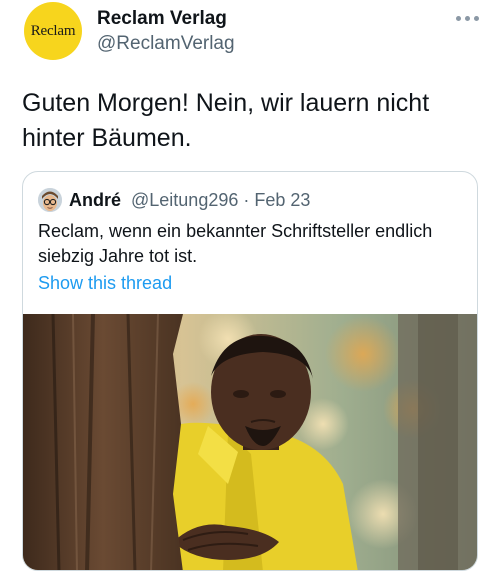 The width and height of the screenshot is (500, 588). I want to click on more-options-icon, so click(469, 18).